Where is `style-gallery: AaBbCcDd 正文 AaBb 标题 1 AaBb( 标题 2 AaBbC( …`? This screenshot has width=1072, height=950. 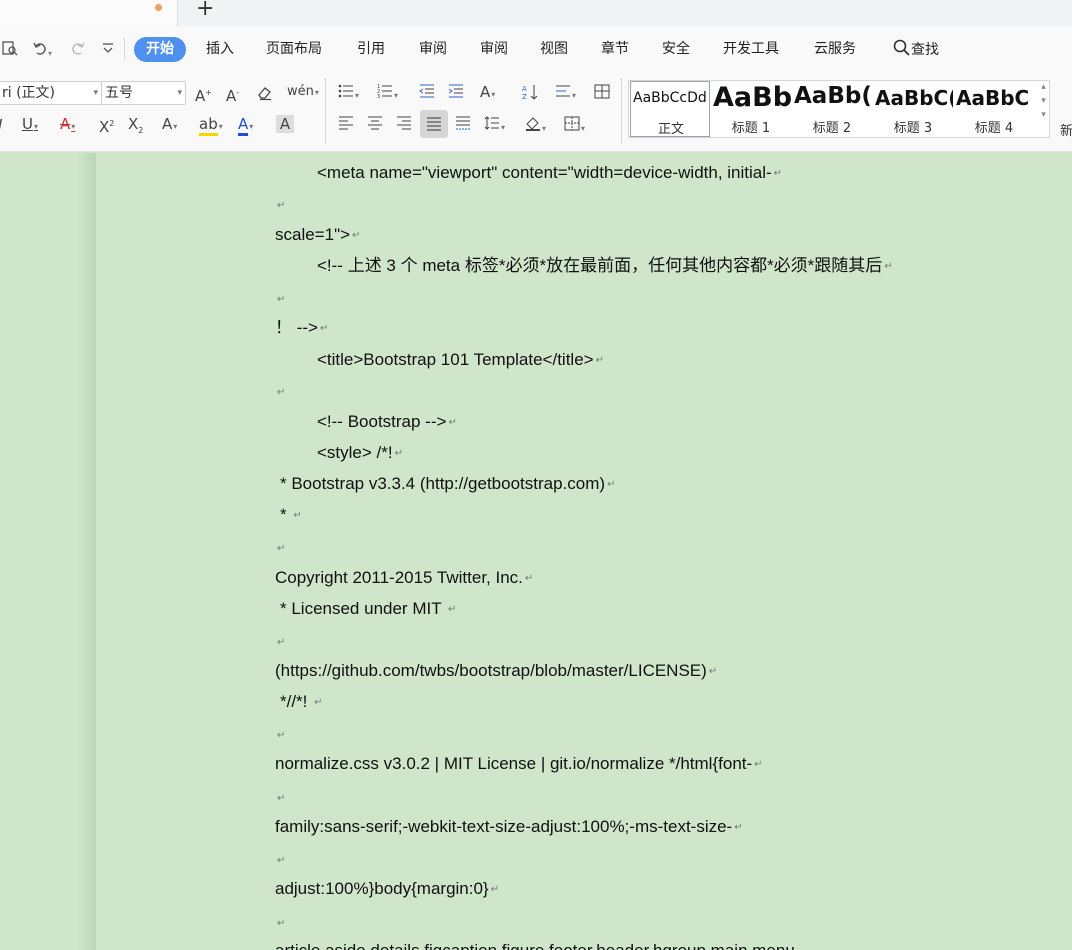 style-gallery: AaBbCcDd 正文 AaBb 标题 1 AaBb( 标题 2 AaBbC( … is located at coordinates (839, 109).